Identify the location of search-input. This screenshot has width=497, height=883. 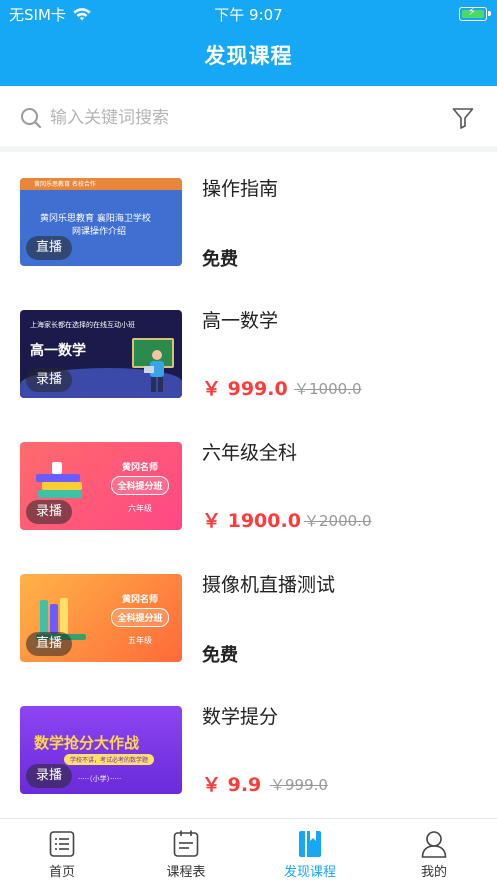
(230, 118).